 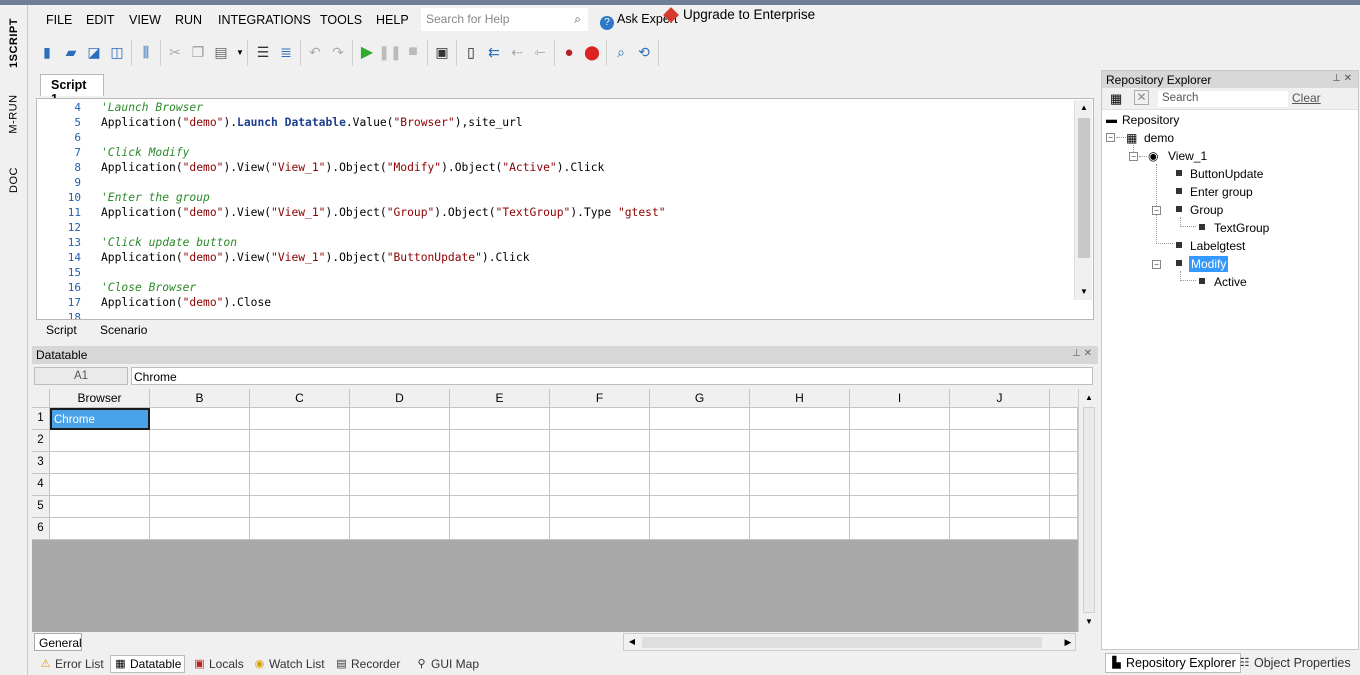 I want to click on clear-filter-icon: ✕, so click(x=1141, y=97).